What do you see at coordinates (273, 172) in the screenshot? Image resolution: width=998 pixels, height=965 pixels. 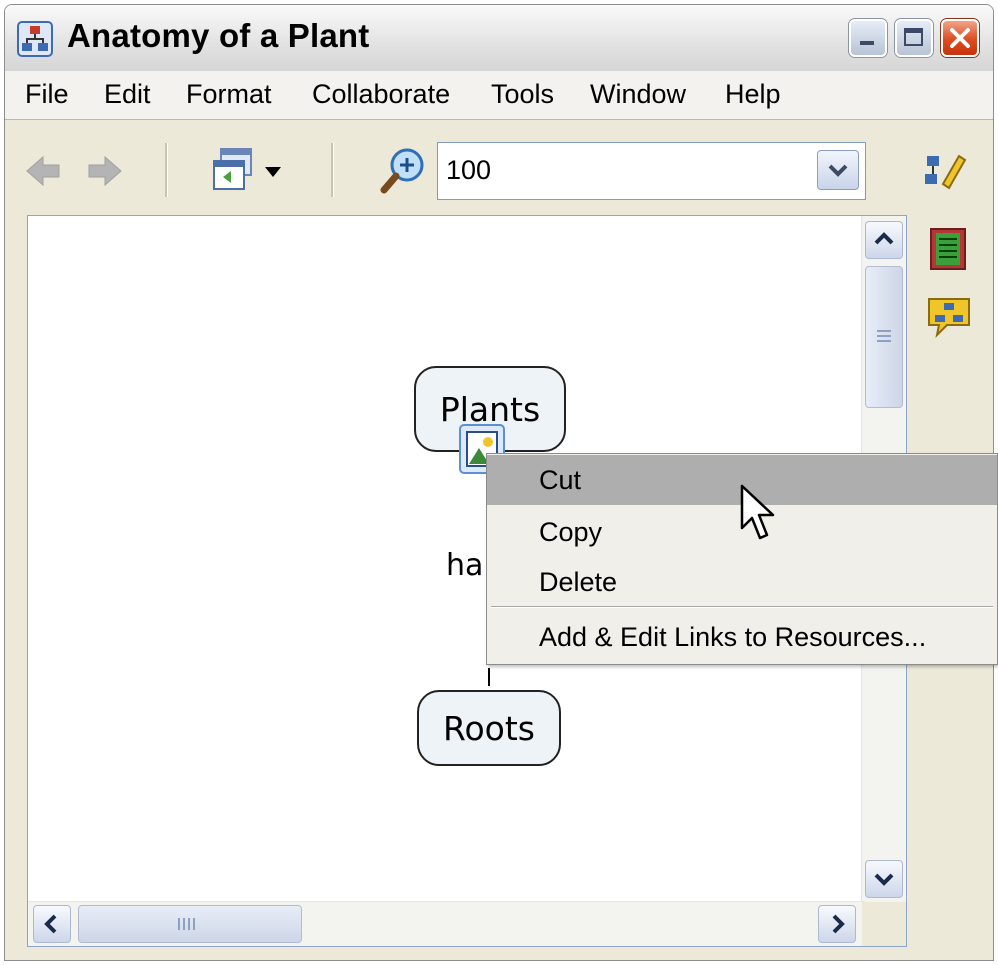 I see `dropdown-arrow-icon` at bounding box center [273, 172].